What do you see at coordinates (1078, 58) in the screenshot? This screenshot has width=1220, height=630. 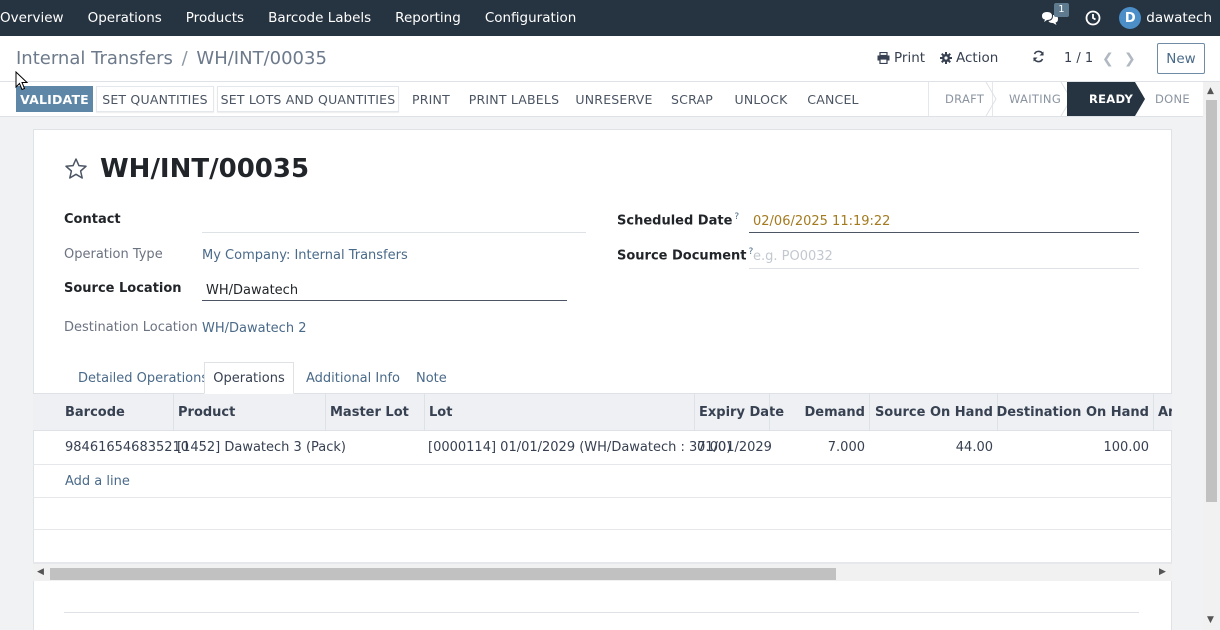 I see `pager-value: 1 / 1` at bounding box center [1078, 58].